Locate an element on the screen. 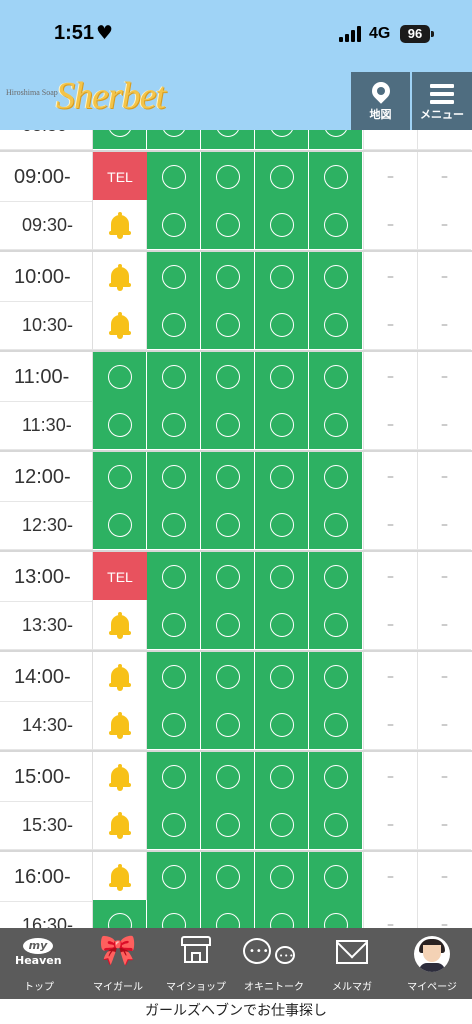  tab-okini-talk: ••• ••• オキニトーク is located at coordinates (274, 963).